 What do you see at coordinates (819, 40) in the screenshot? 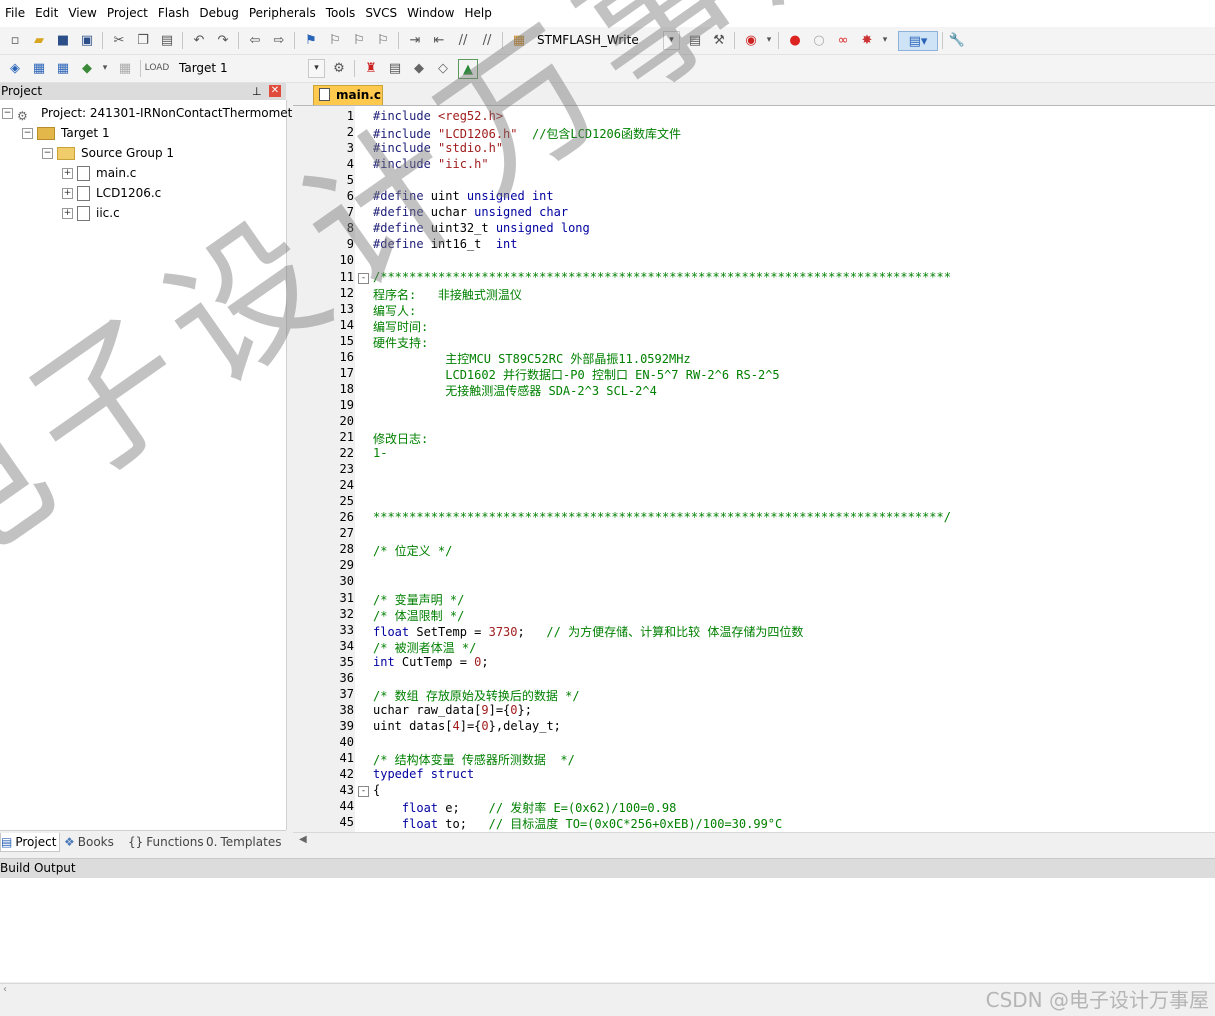
I see `disable-breakpoint-icon: ○` at bounding box center [819, 40].